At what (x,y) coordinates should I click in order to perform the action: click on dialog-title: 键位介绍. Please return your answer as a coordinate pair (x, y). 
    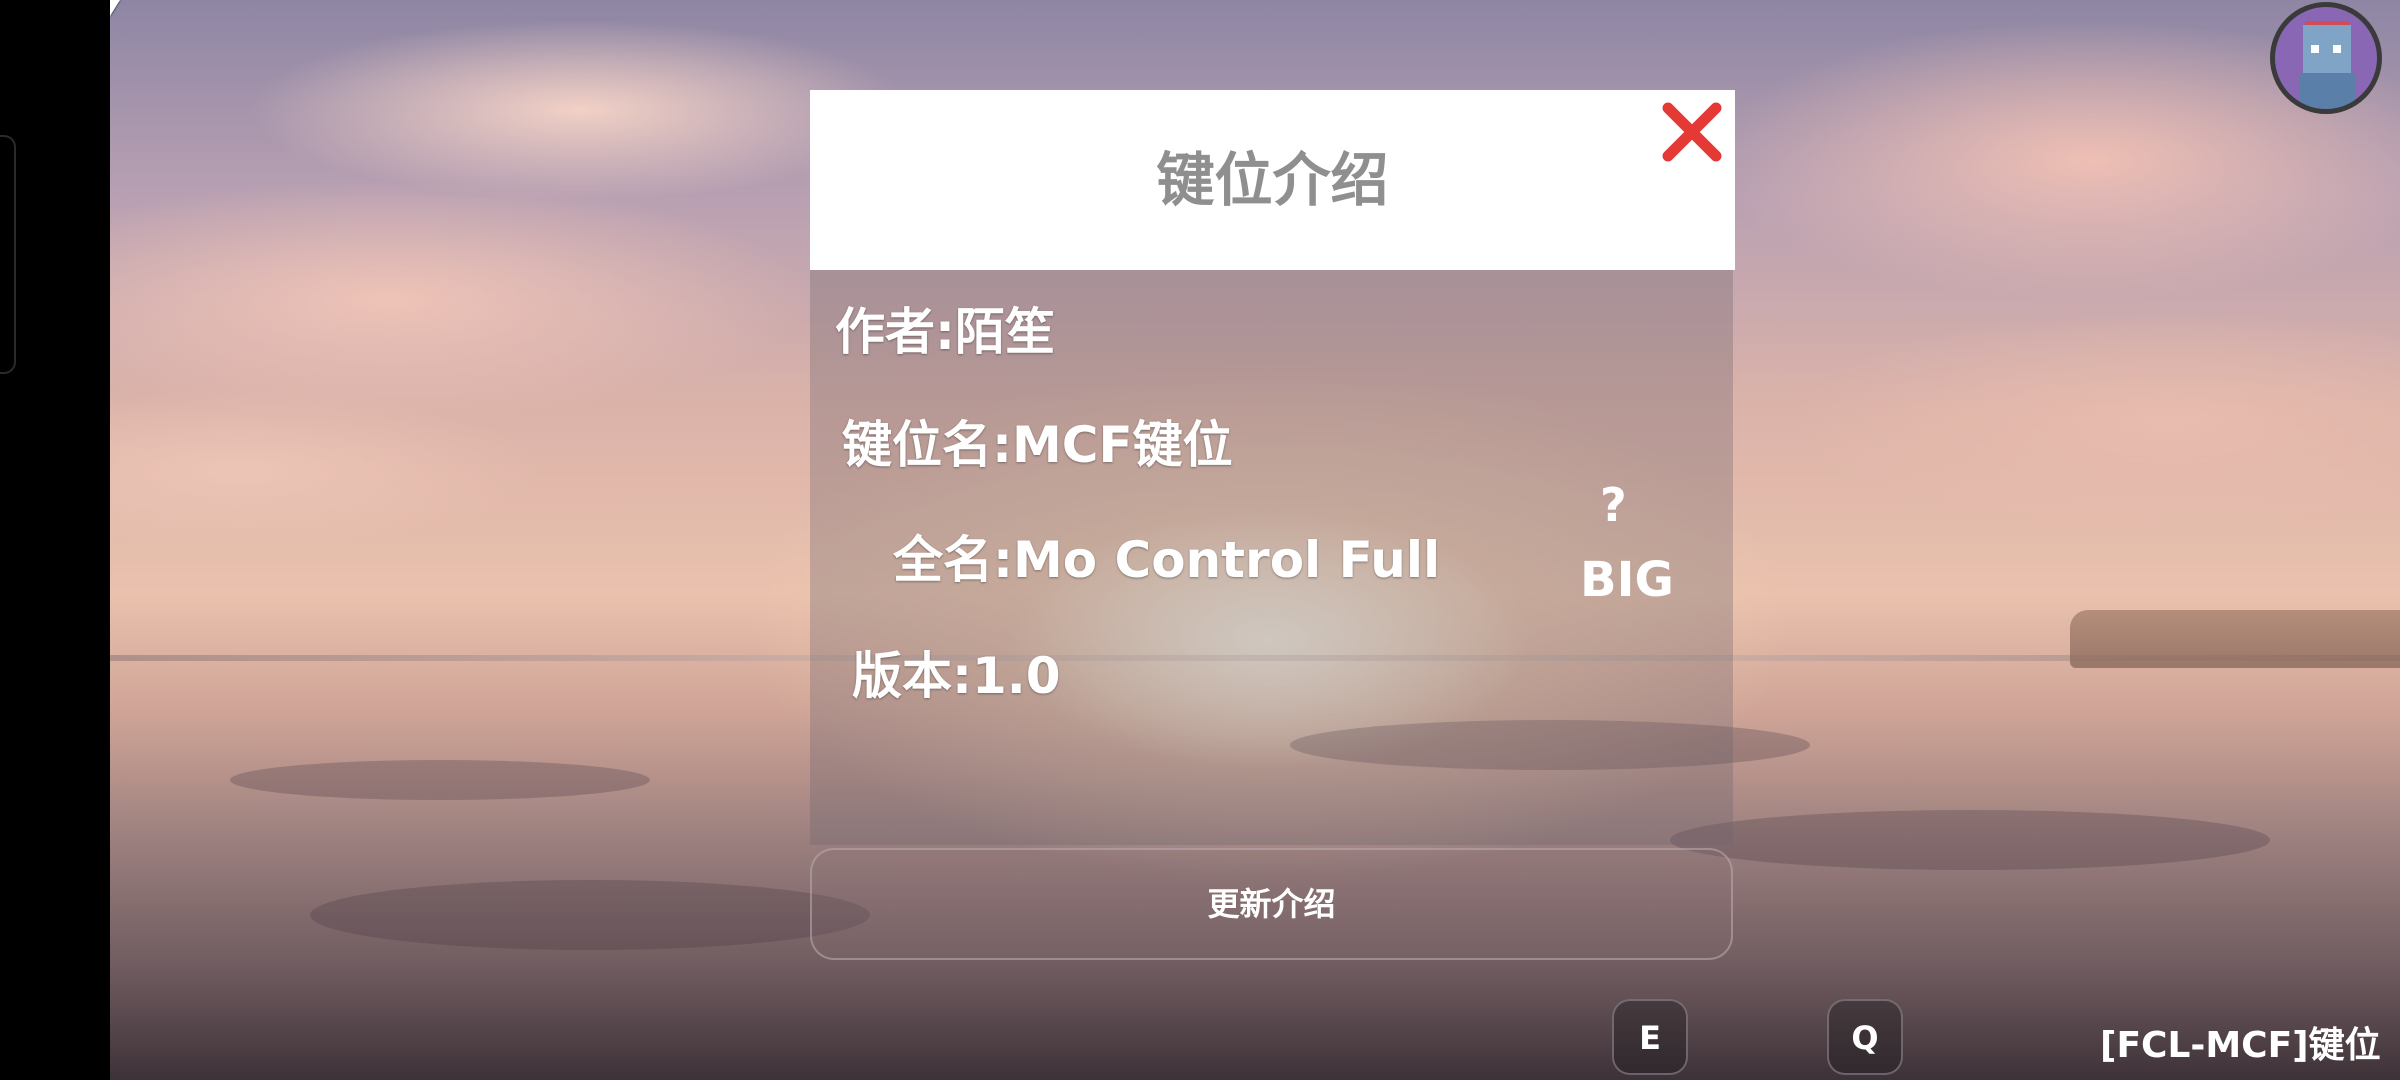
    Looking at the image, I should click on (1272, 180).